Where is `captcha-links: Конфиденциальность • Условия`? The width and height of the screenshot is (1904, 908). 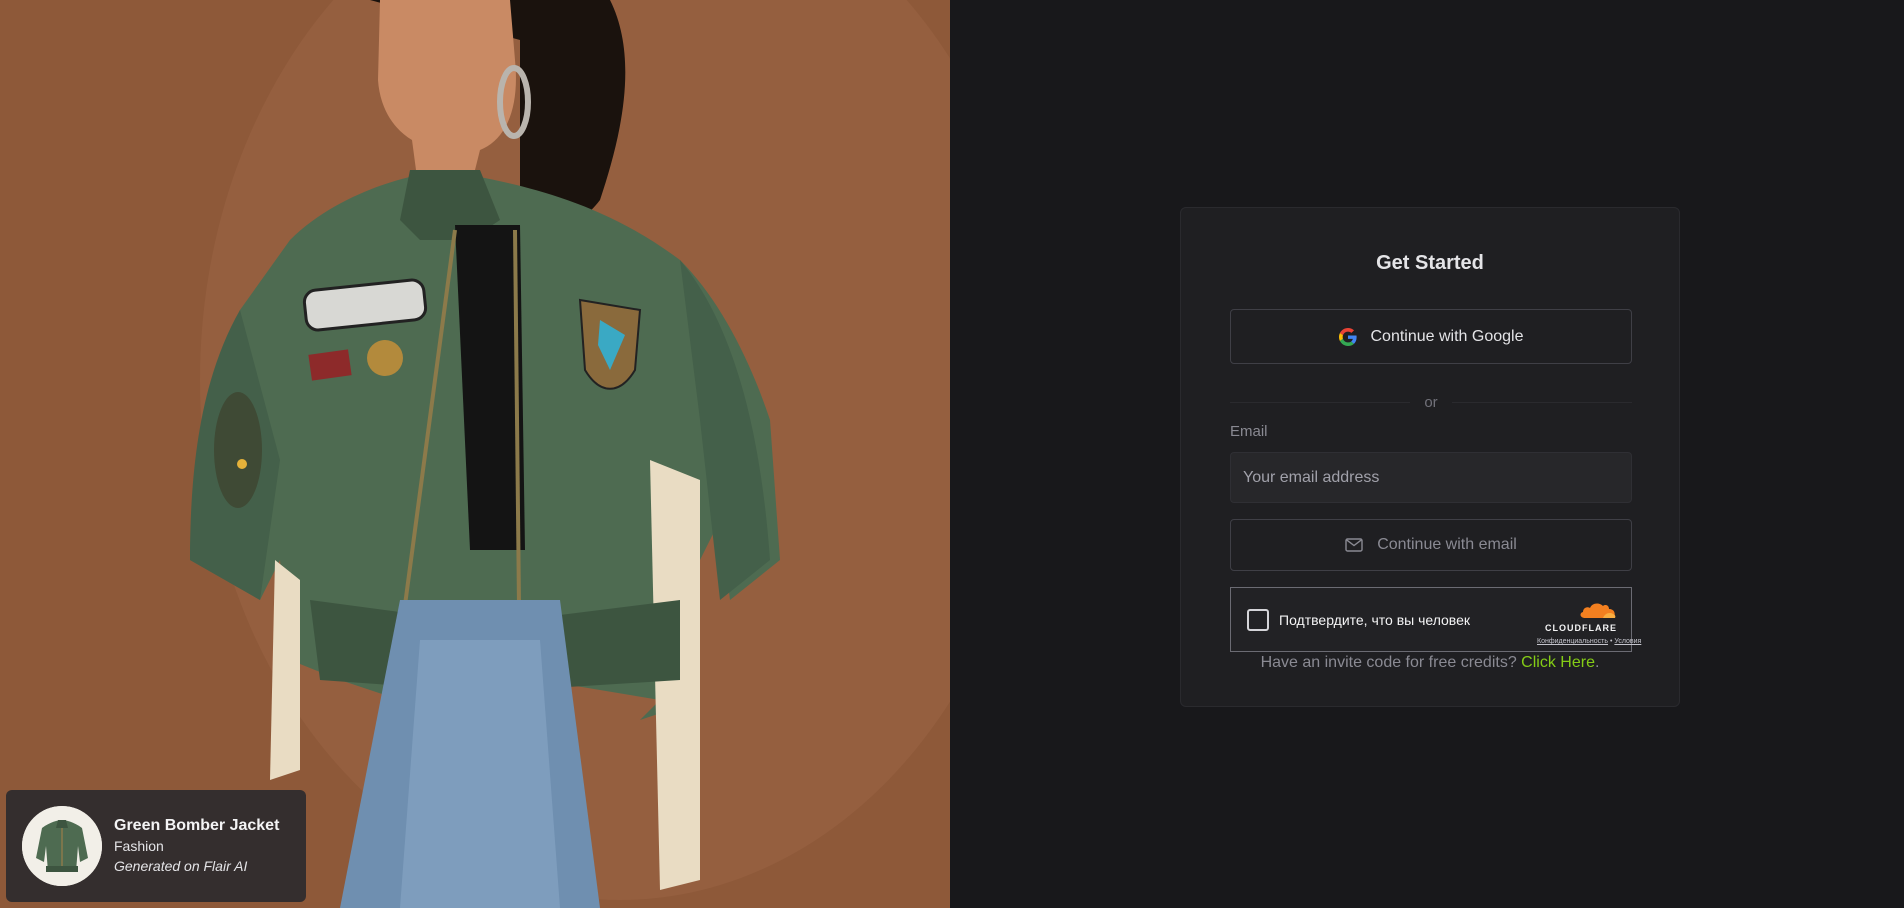 captcha-links: Конфиденциальность • Условия is located at coordinates (1589, 641).